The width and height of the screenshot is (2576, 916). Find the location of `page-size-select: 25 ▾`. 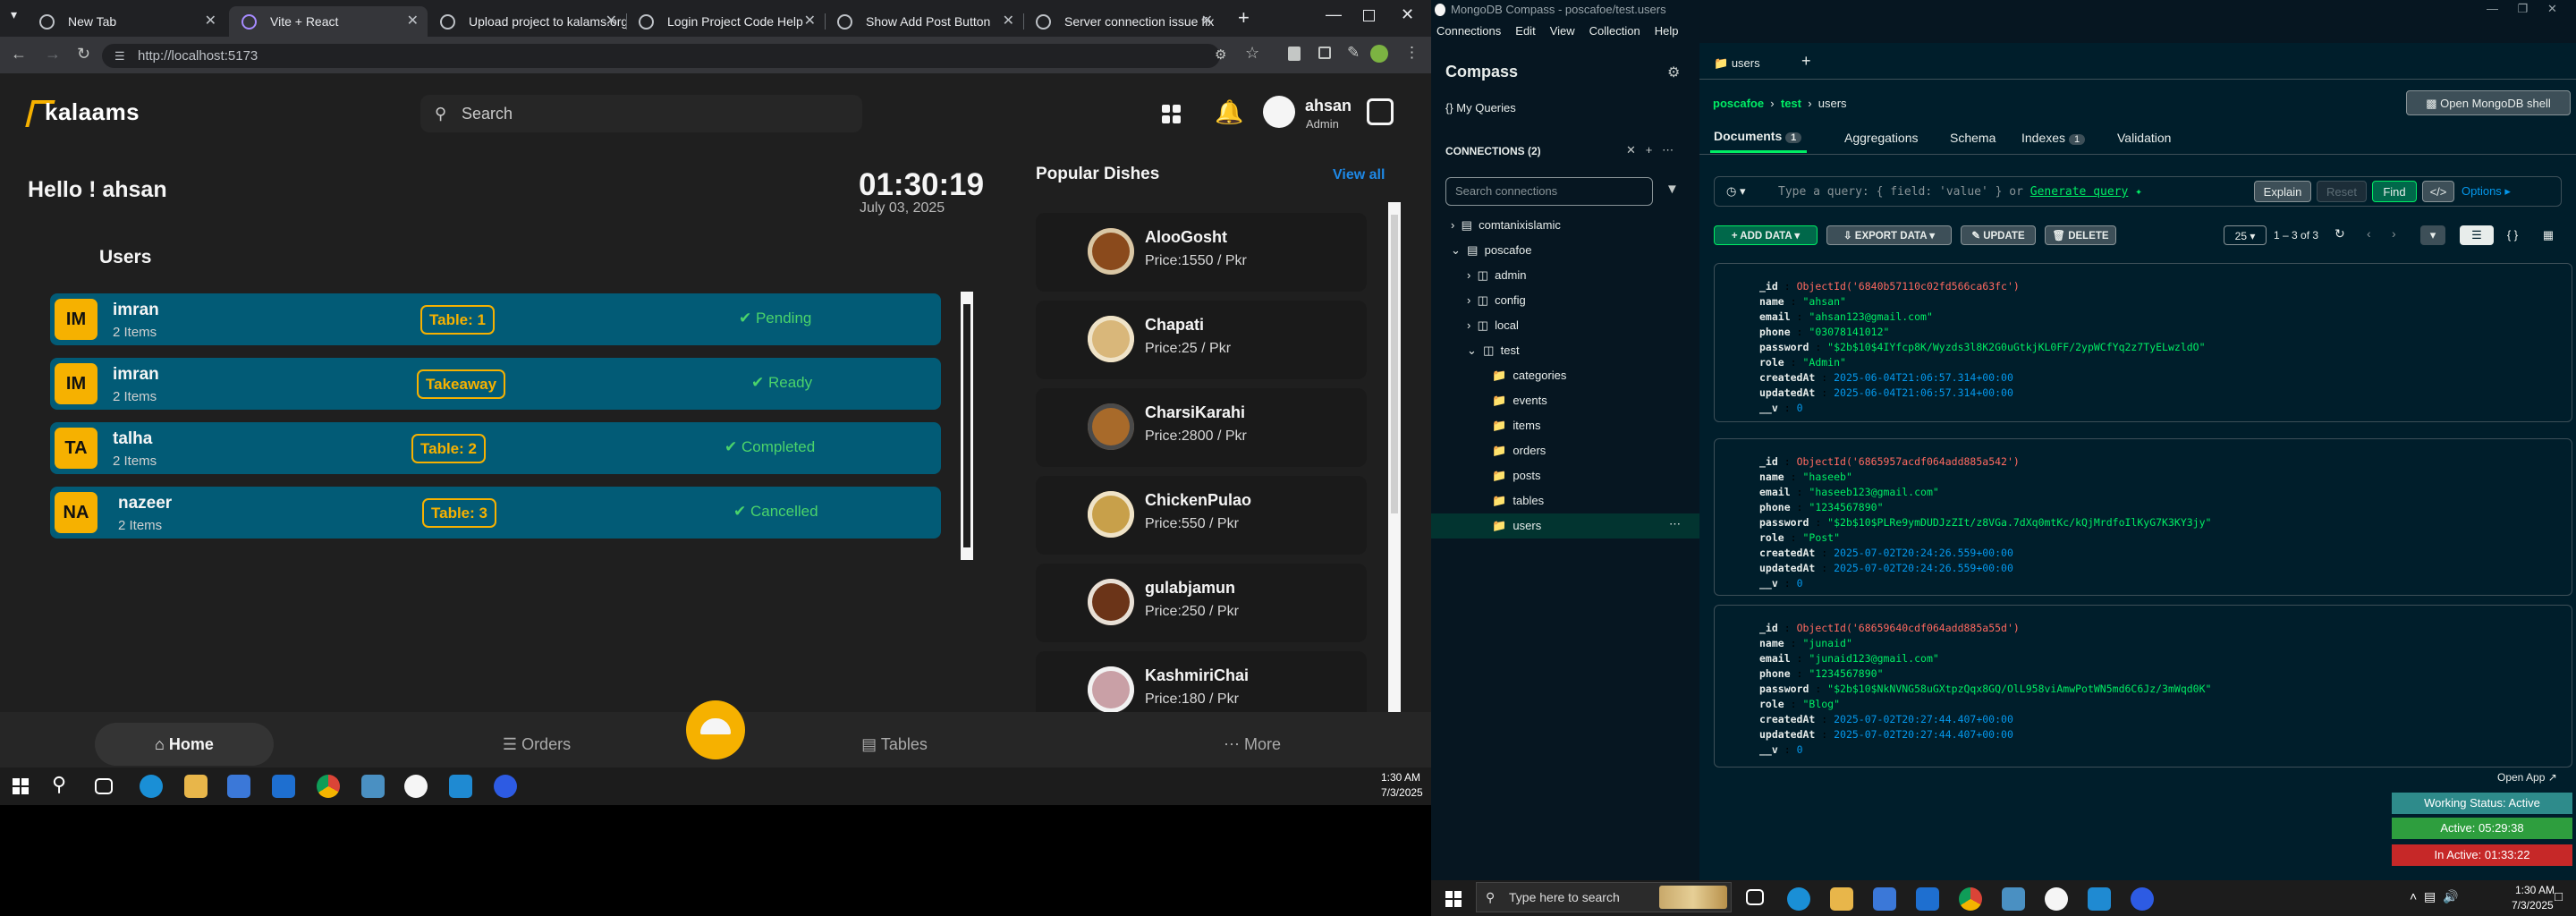

page-size-select: 25 ▾ is located at coordinates (2245, 235).